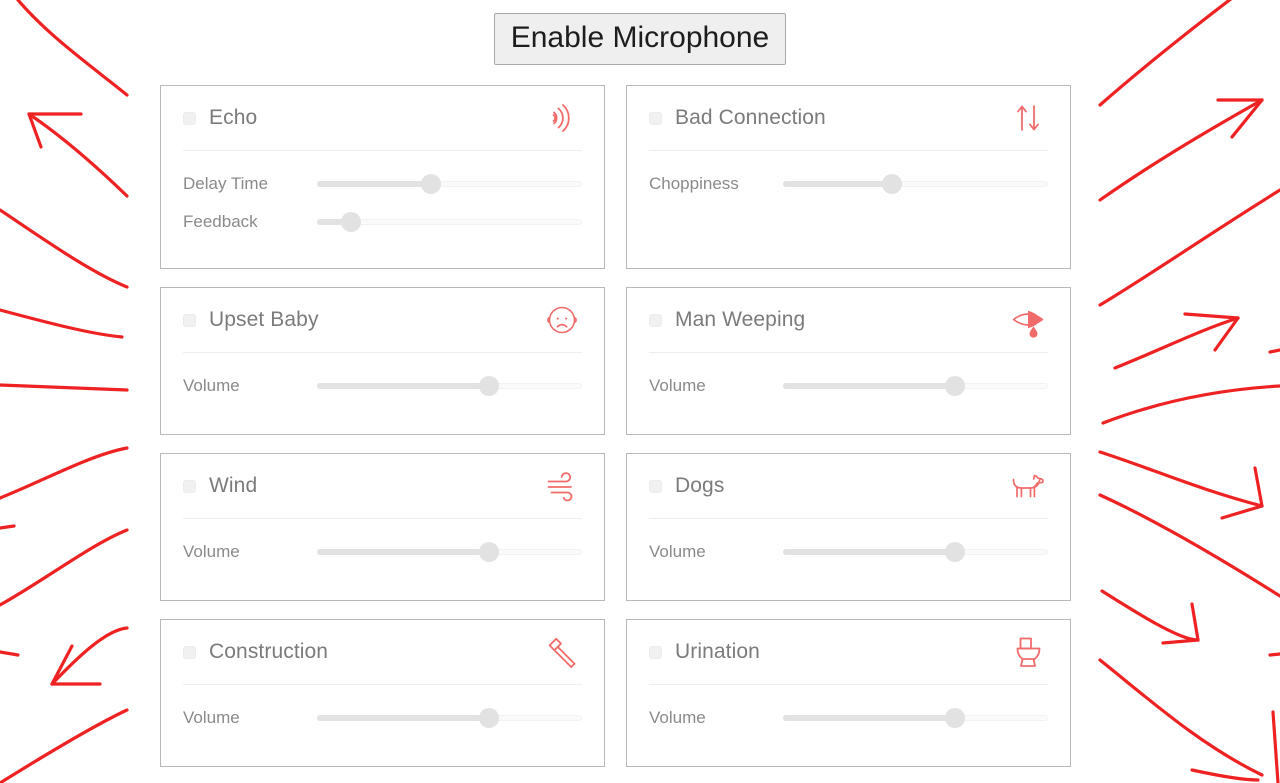  Describe the element at coordinates (694, 183) in the screenshot. I see `slider-label: Choppiness` at that location.